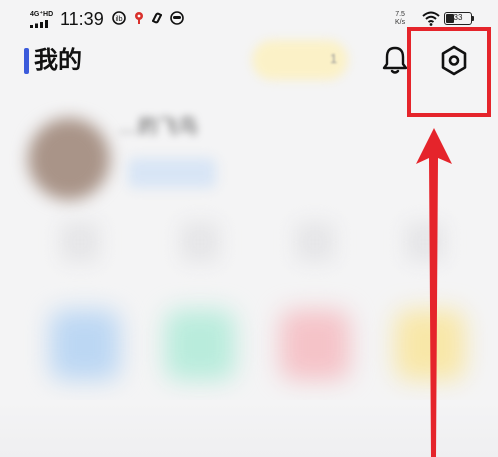 The width and height of the screenshot is (498, 457). I want to click on avatar, so click(69, 159).